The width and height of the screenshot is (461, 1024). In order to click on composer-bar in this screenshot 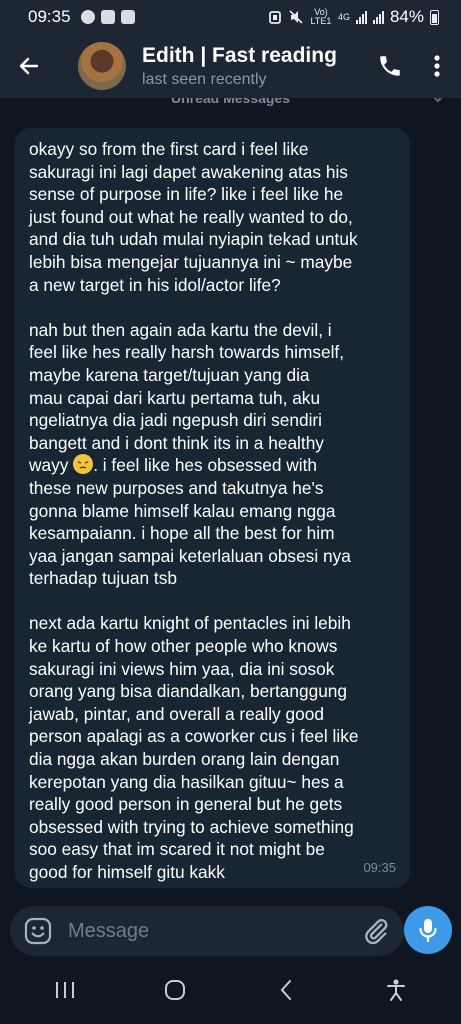, I will do `click(230, 930)`.